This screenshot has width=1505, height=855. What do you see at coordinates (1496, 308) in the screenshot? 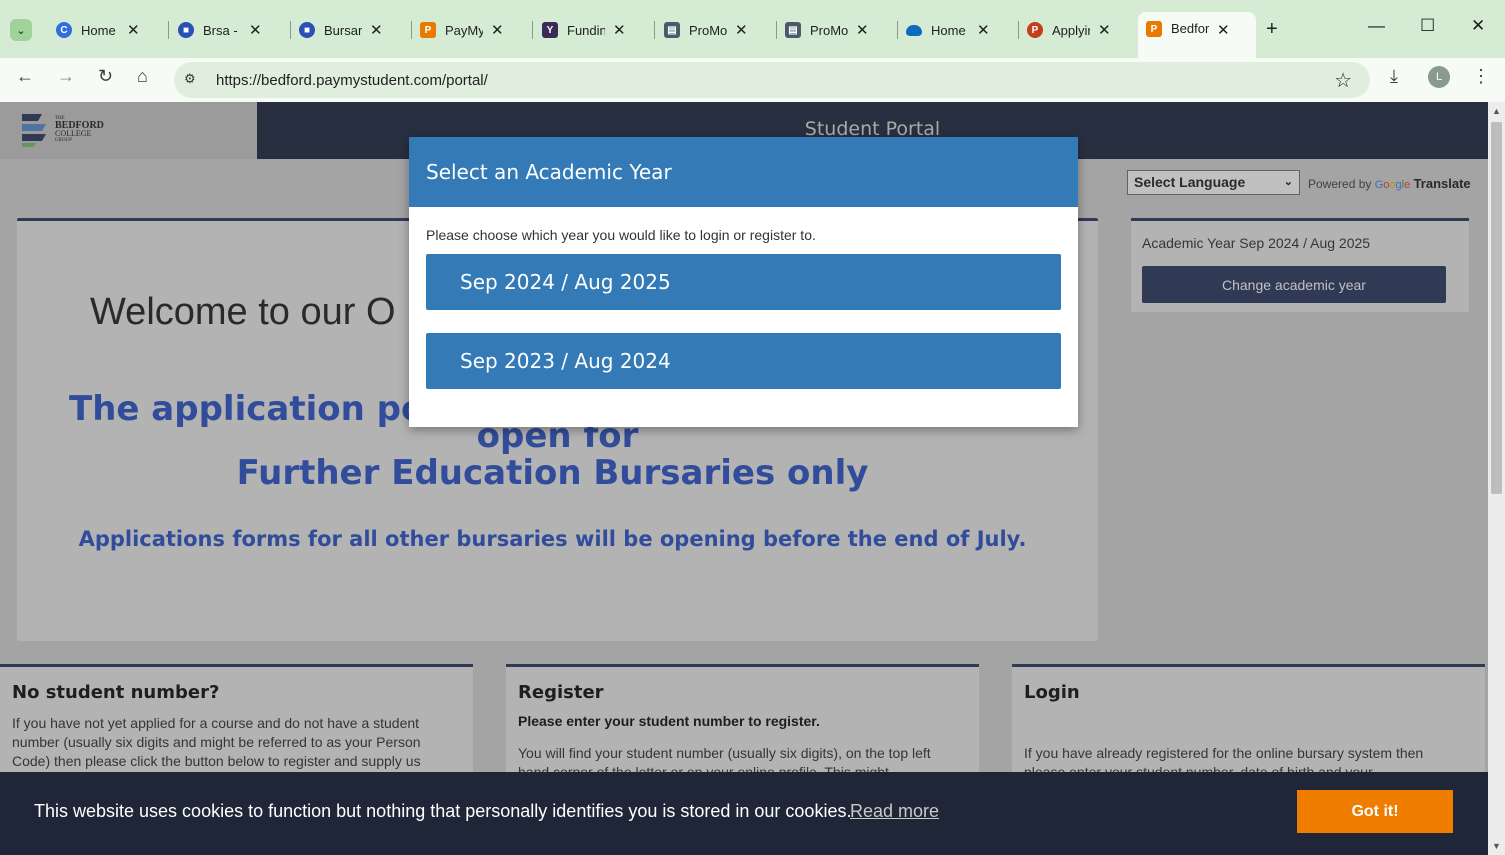
I see `scrollbar-thumb` at bounding box center [1496, 308].